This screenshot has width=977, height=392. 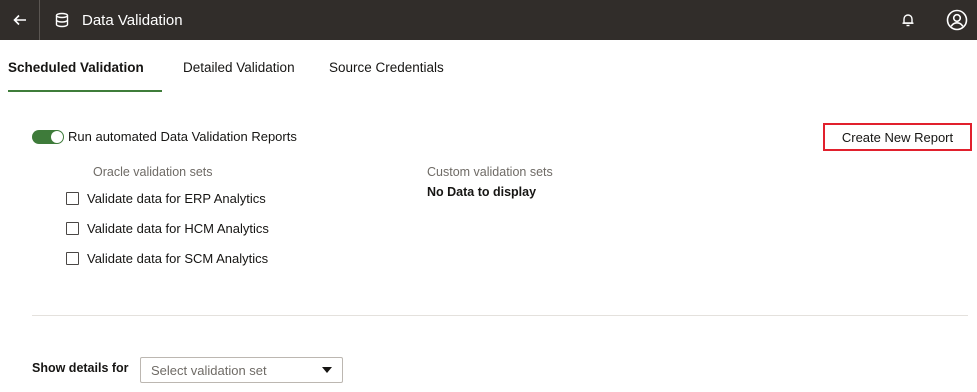 I want to click on select-placeholder: Select validation set, so click(x=209, y=370).